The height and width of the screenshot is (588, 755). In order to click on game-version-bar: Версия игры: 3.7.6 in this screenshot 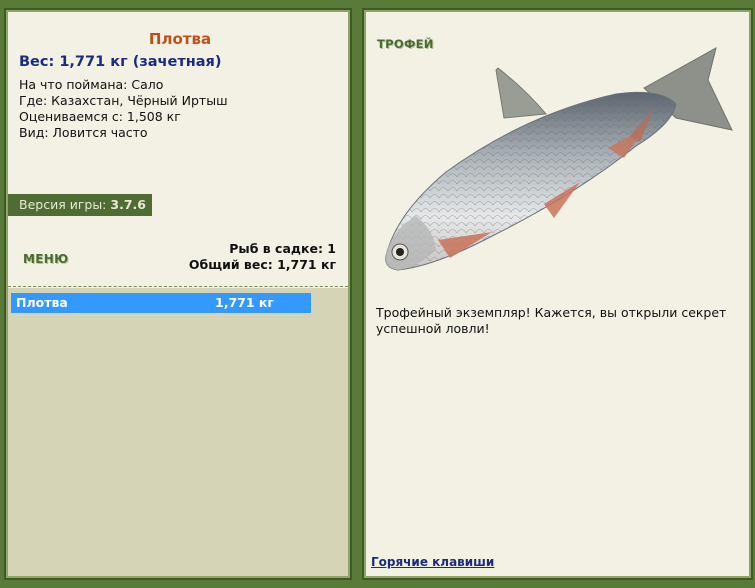, I will do `click(80, 205)`.